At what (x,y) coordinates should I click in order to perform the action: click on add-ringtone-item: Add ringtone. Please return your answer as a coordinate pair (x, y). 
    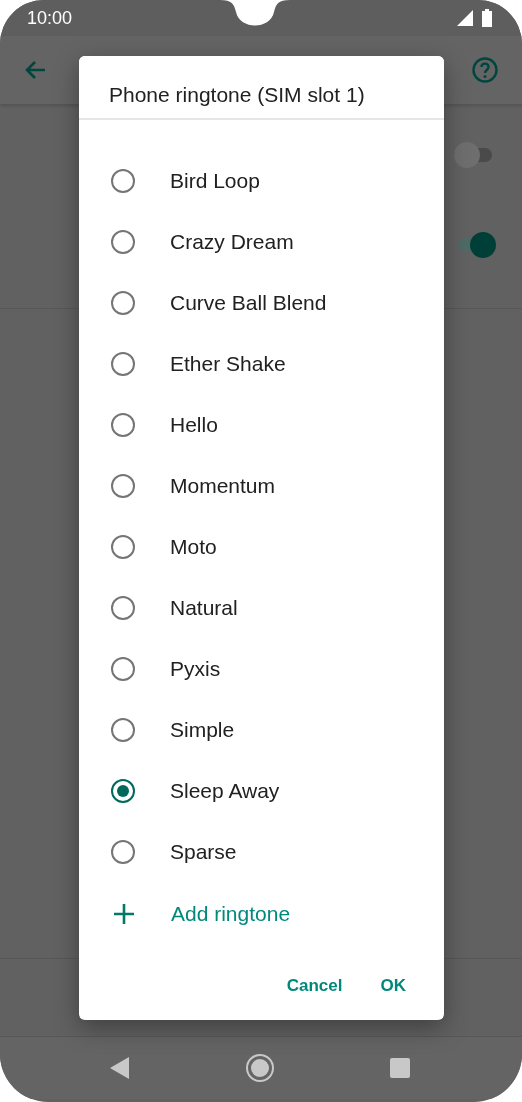
    Looking at the image, I should click on (261, 913).